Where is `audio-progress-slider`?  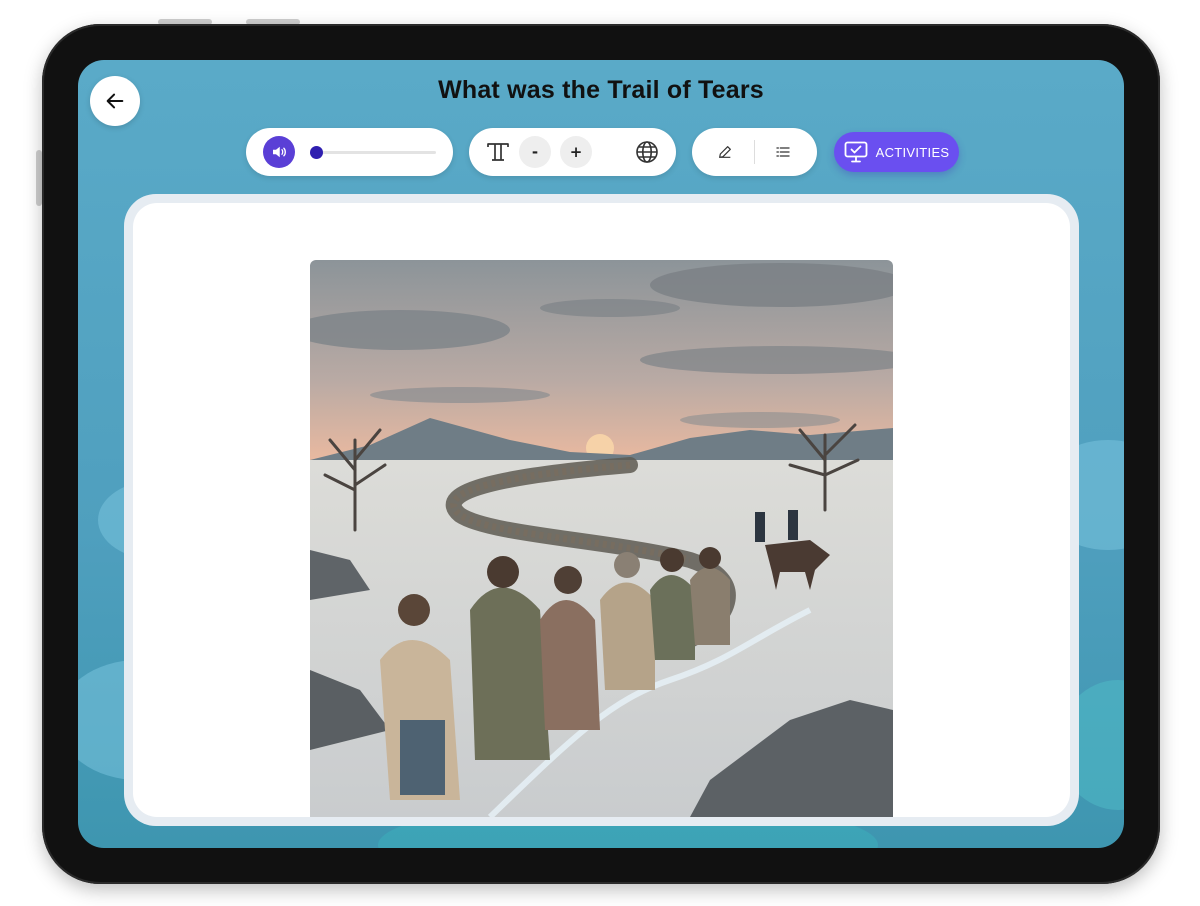
audio-progress-slider is located at coordinates (373, 152).